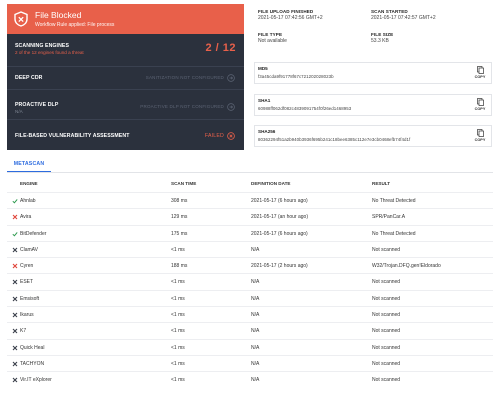  What do you see at coordinates (380, 41) in the screenshot?
I see `file-size-value: 53.3 KB` at bounding box center [380, 41].